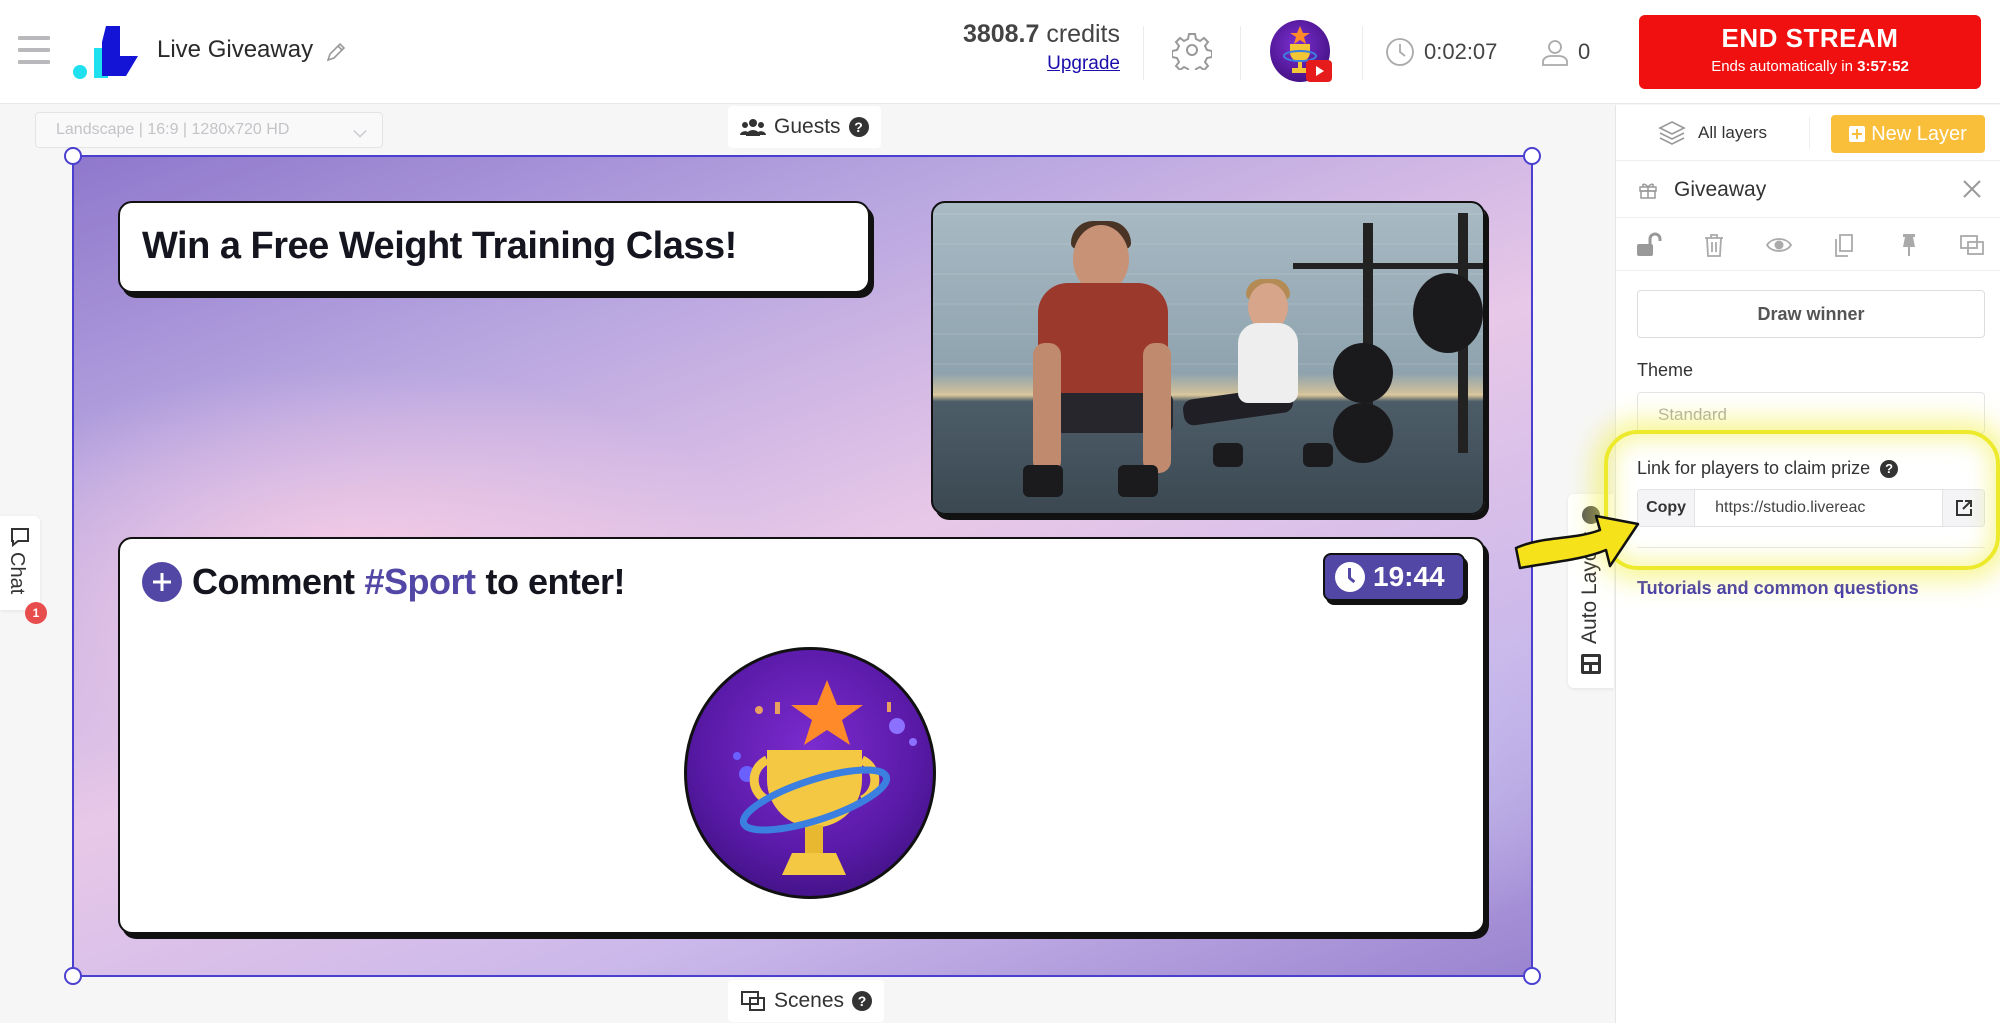  Describe the element at coordinates (1350, 577) in the screenshot. I see `clock-icon` at that location.